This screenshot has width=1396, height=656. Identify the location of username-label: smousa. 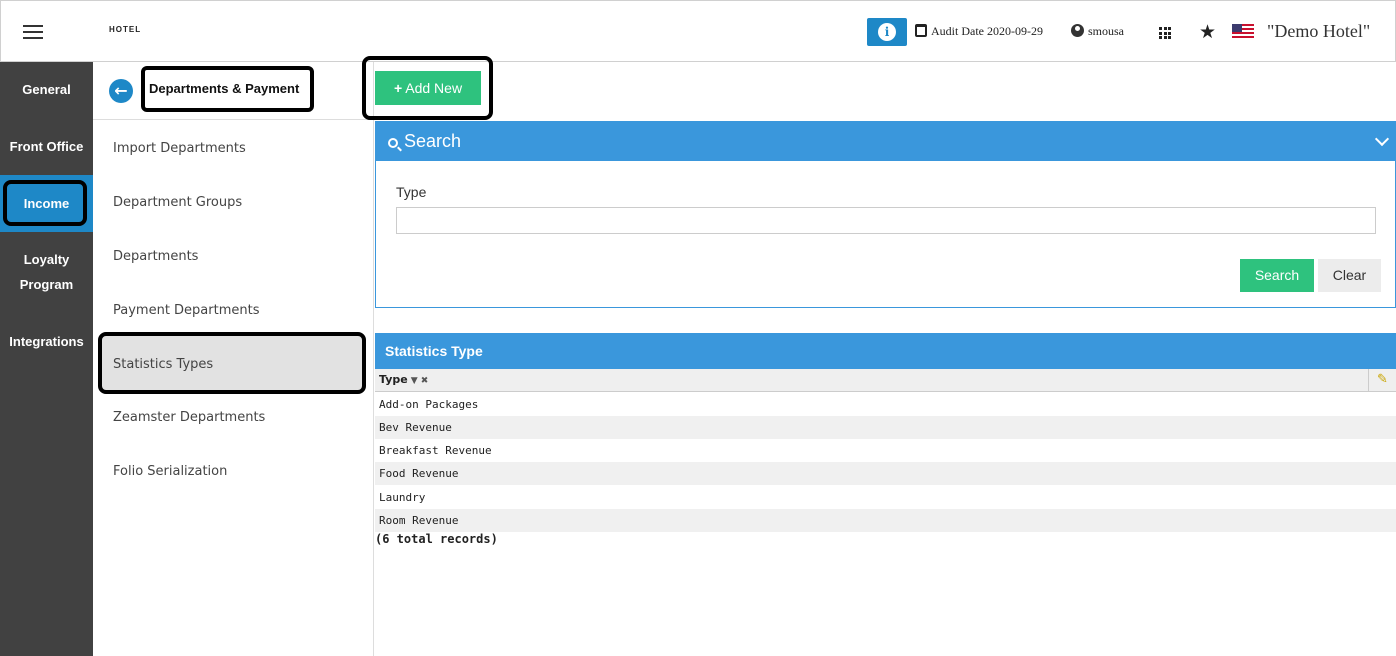
(1106, 31).